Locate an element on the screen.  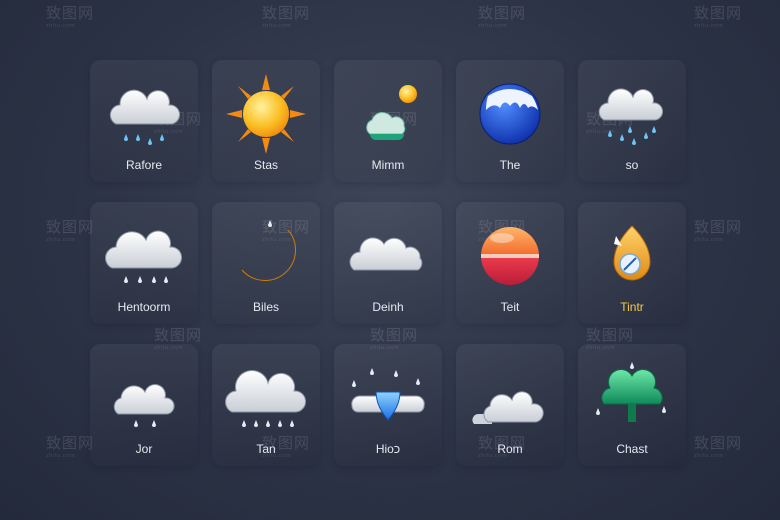
tree-icon is located at coordinates (631, 392).